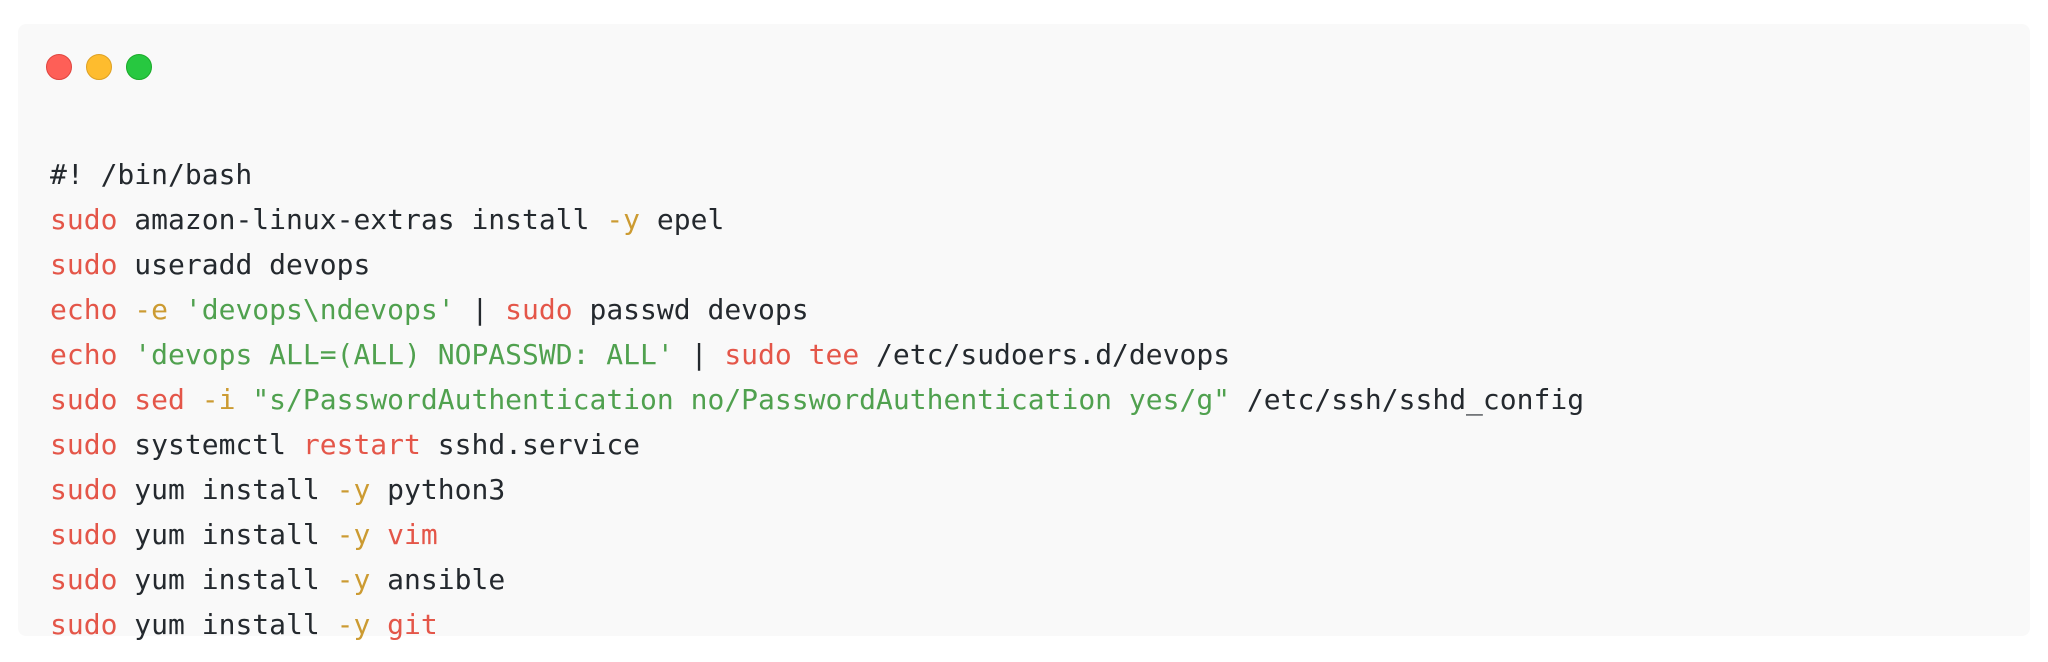  I want to click on code-line: sudo yum install -y python3, so click(817, 489).